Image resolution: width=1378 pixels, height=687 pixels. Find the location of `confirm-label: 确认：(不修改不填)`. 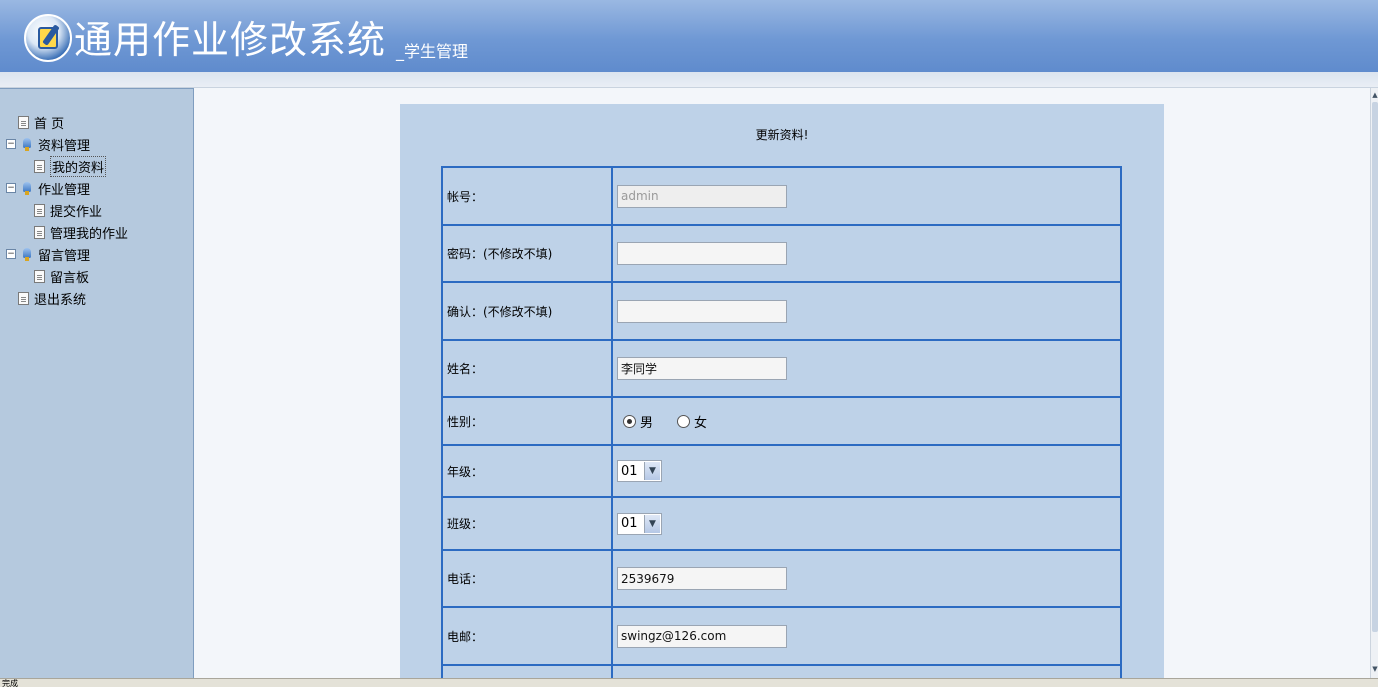

confirm-label: 确认：(不修改不填) is located at coordinates (527, 311).